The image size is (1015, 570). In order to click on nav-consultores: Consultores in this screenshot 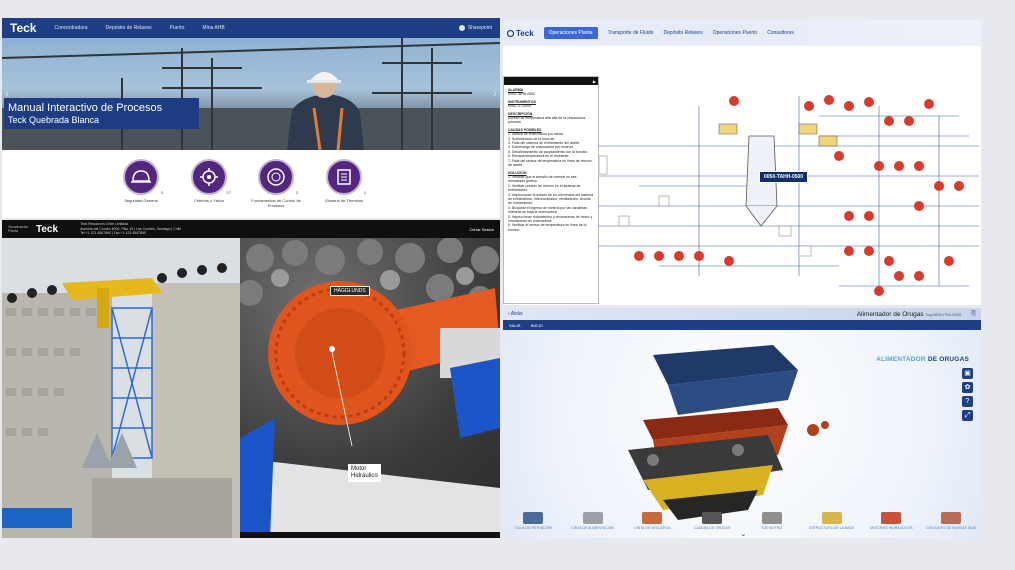, I will do `click(780, 33)`.